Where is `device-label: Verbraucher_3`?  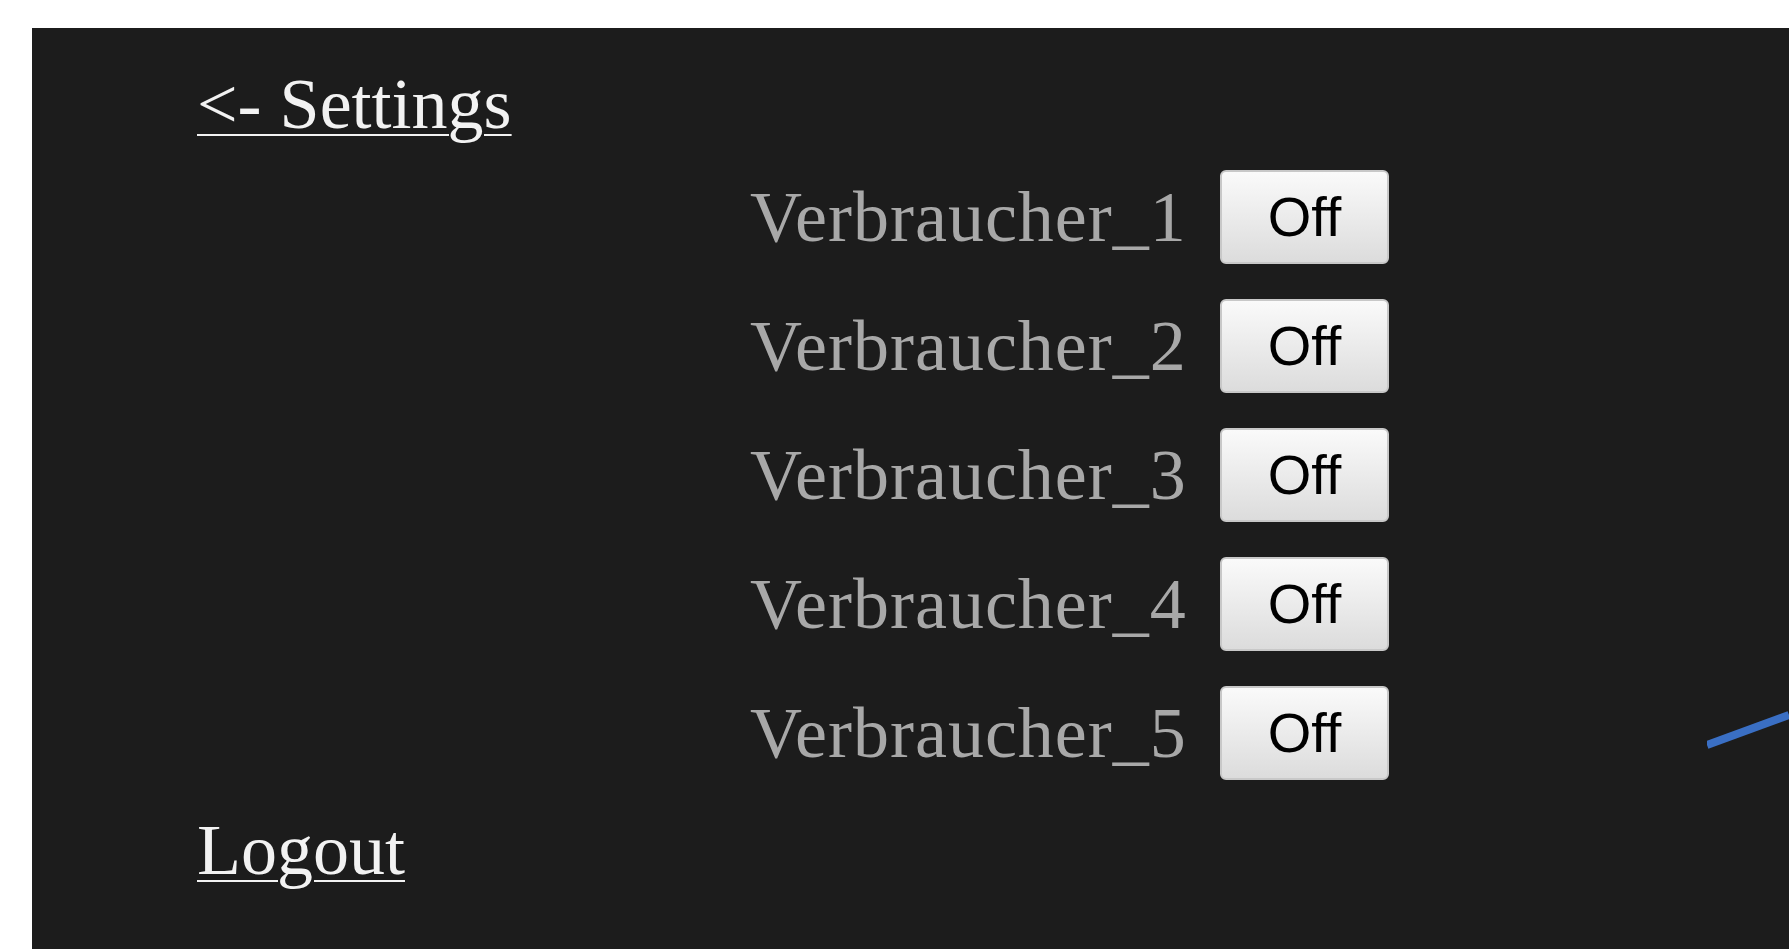
device-label: Verbraucher_3 is located at coordinates (969, 475).